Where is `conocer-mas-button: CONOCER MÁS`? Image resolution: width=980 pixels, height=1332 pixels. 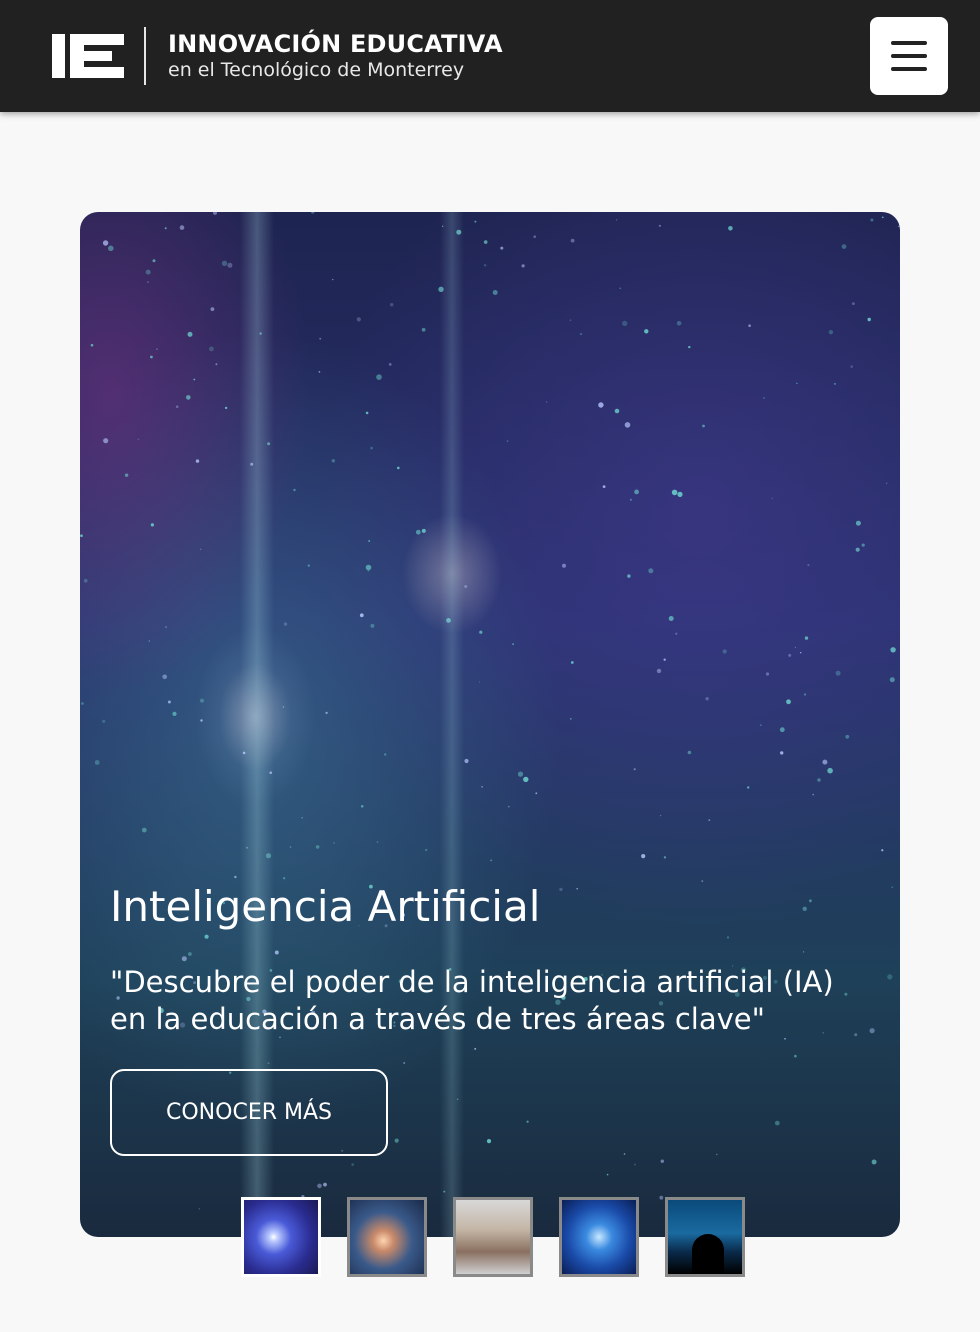
conocer-mas-button: CONOCER MÁS is located at coordinates (249, 1112).